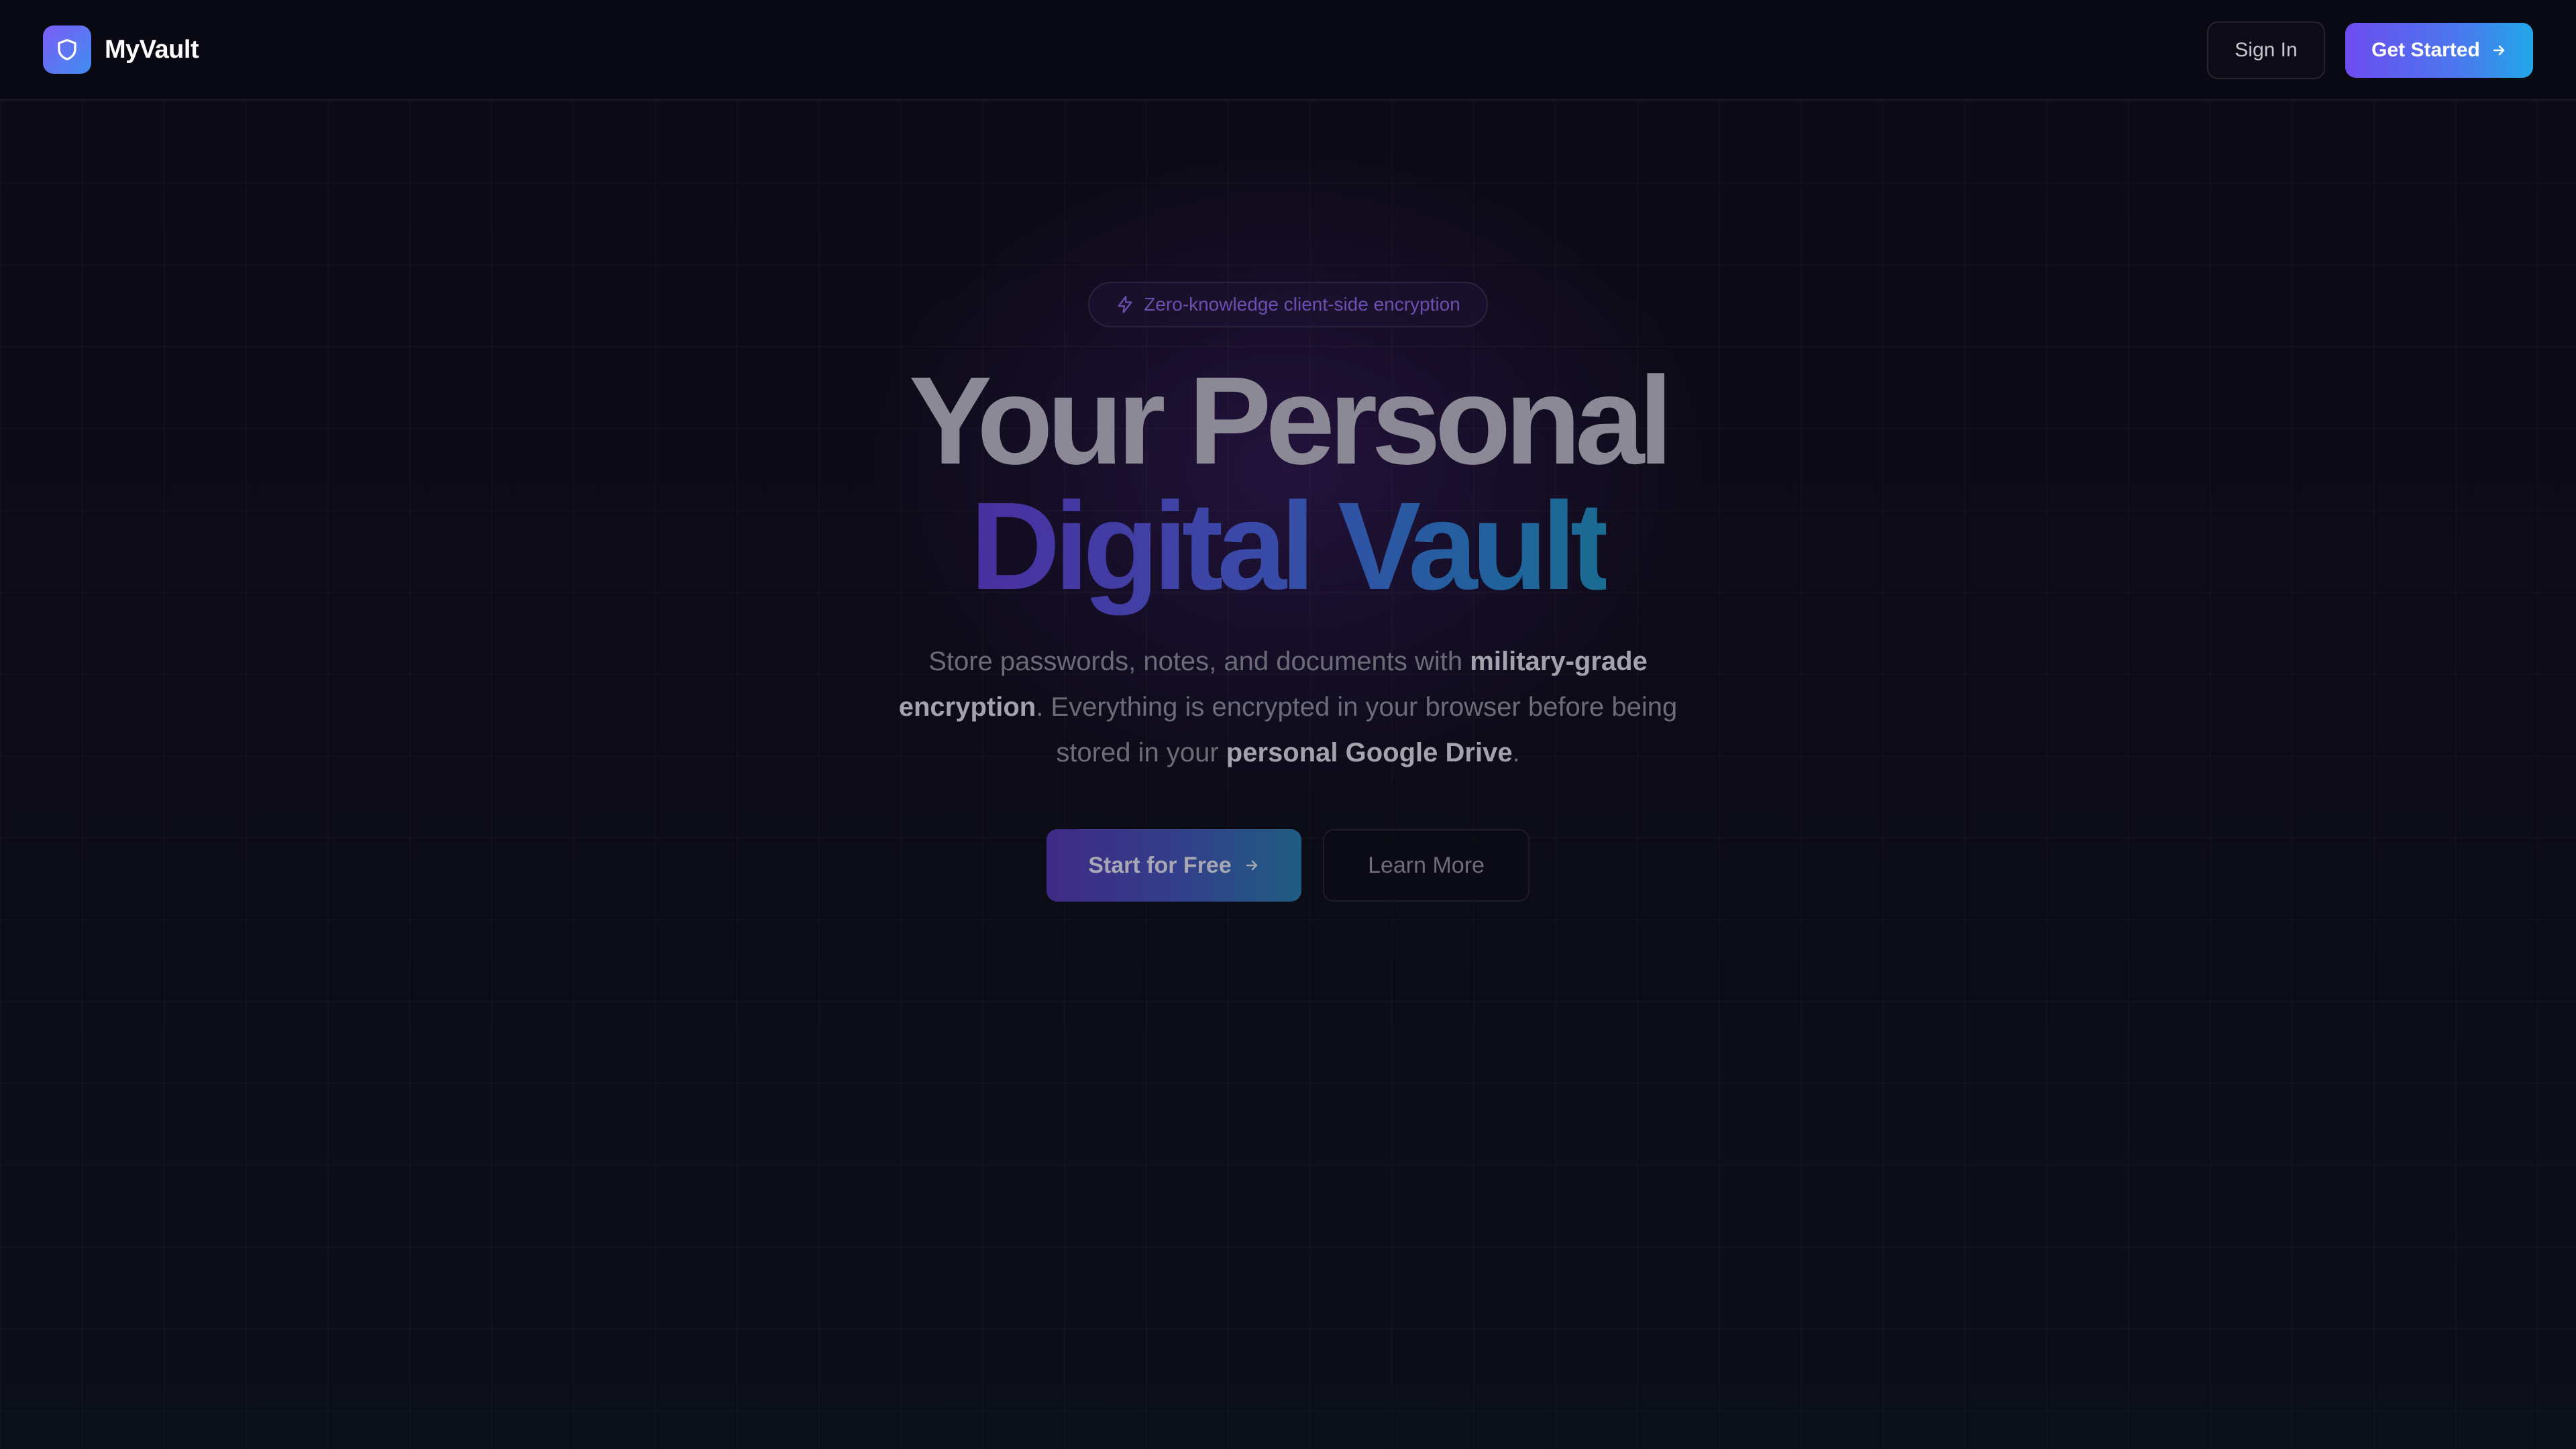 The image size is (2576, 1449). I want to click on lightning-icon, so click(1125, 304).